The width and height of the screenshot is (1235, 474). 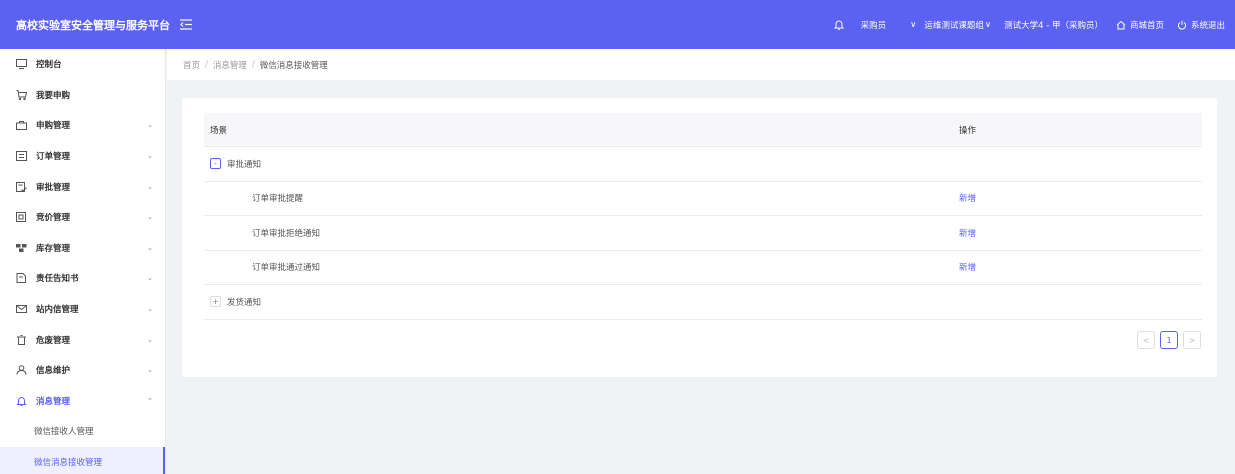 What do you see at coordinates (191, 65) in the screenshot?
I see `breadcrumb-home: 首页` at bounding box center [191, 65].